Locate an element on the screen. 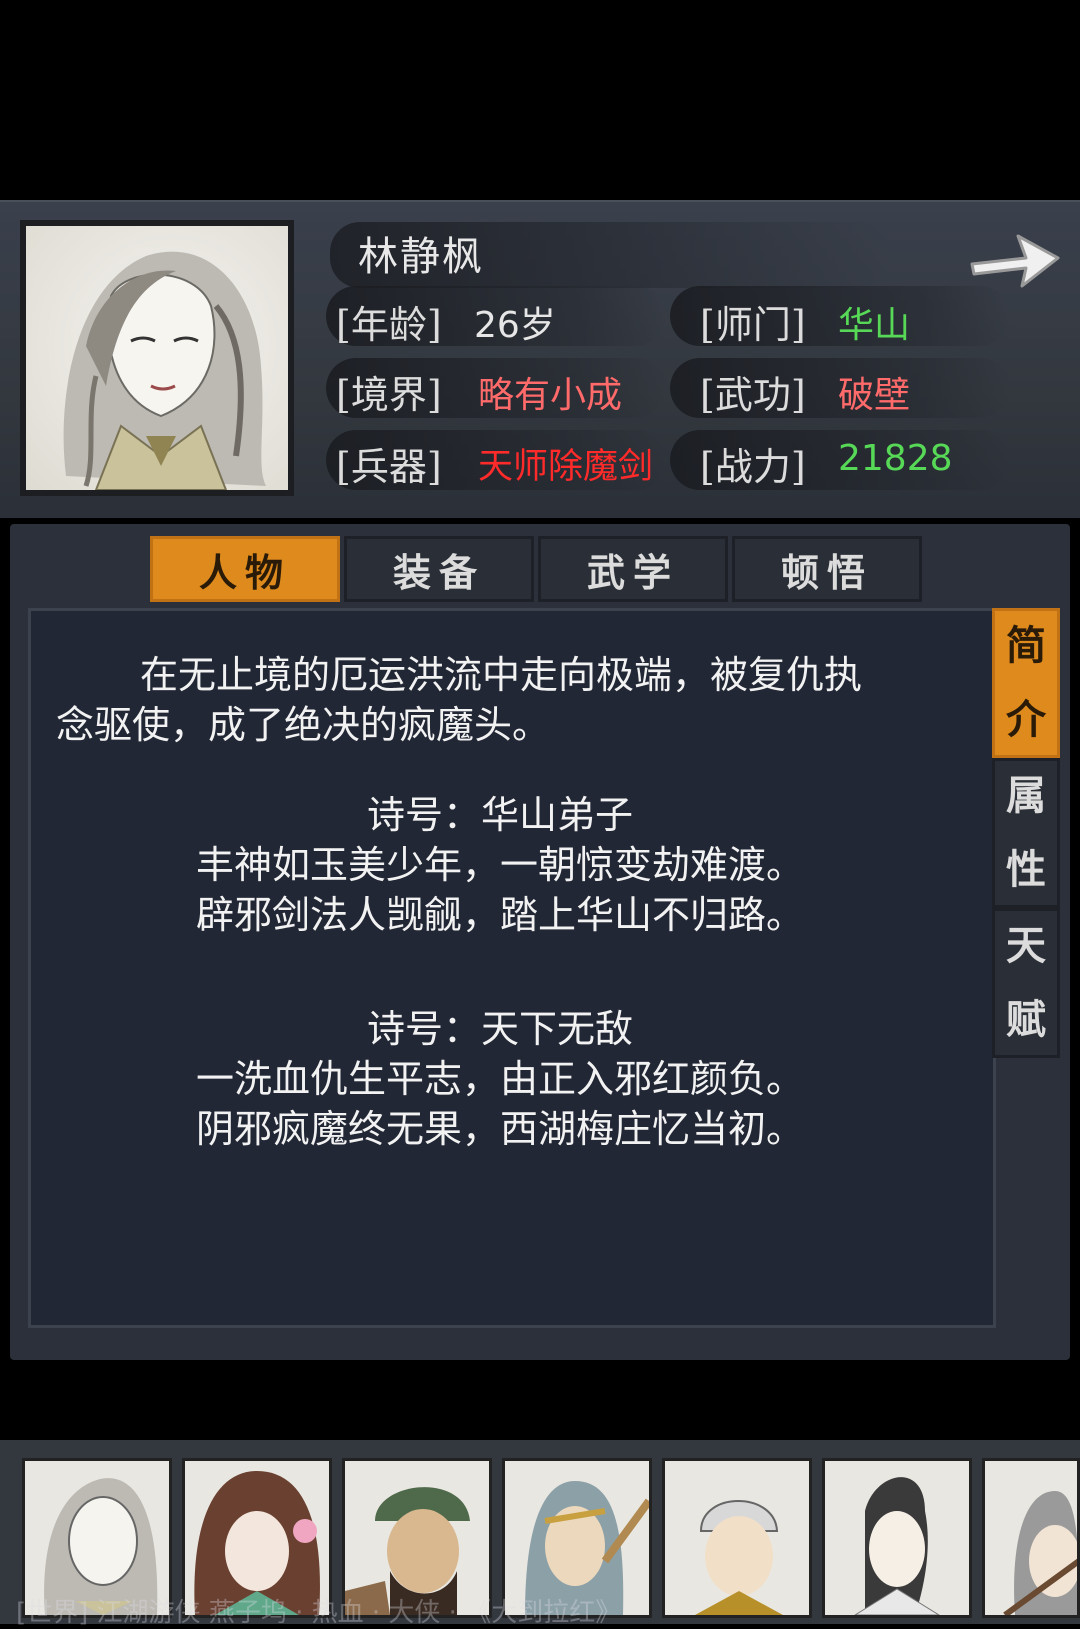 The width and height of the screenshot is (1080, 1629). side-tab-intro-char-1: 简 is located at coordinates (1026, 645).